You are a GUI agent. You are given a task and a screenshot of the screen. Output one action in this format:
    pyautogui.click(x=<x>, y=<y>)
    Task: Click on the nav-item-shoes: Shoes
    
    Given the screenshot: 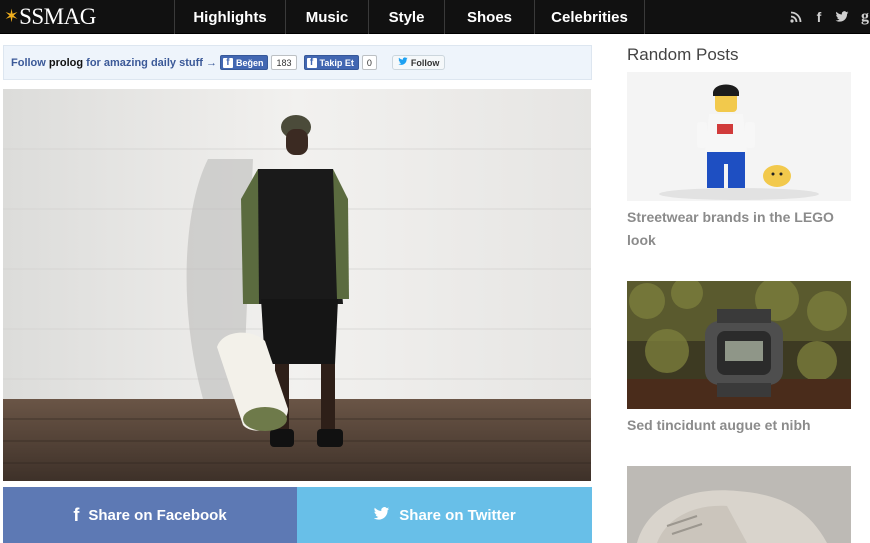 What is the action you would take?
    pyautogui.click(x=489, y=17)
    